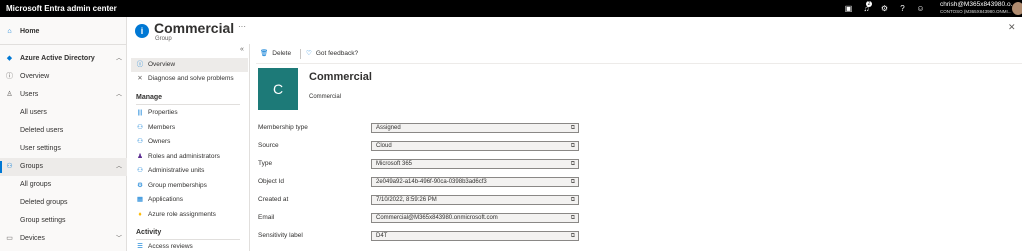  Describe the element at coordinates (1012, 27) in the screenshot. I see `close-icon: ✕` at that location.